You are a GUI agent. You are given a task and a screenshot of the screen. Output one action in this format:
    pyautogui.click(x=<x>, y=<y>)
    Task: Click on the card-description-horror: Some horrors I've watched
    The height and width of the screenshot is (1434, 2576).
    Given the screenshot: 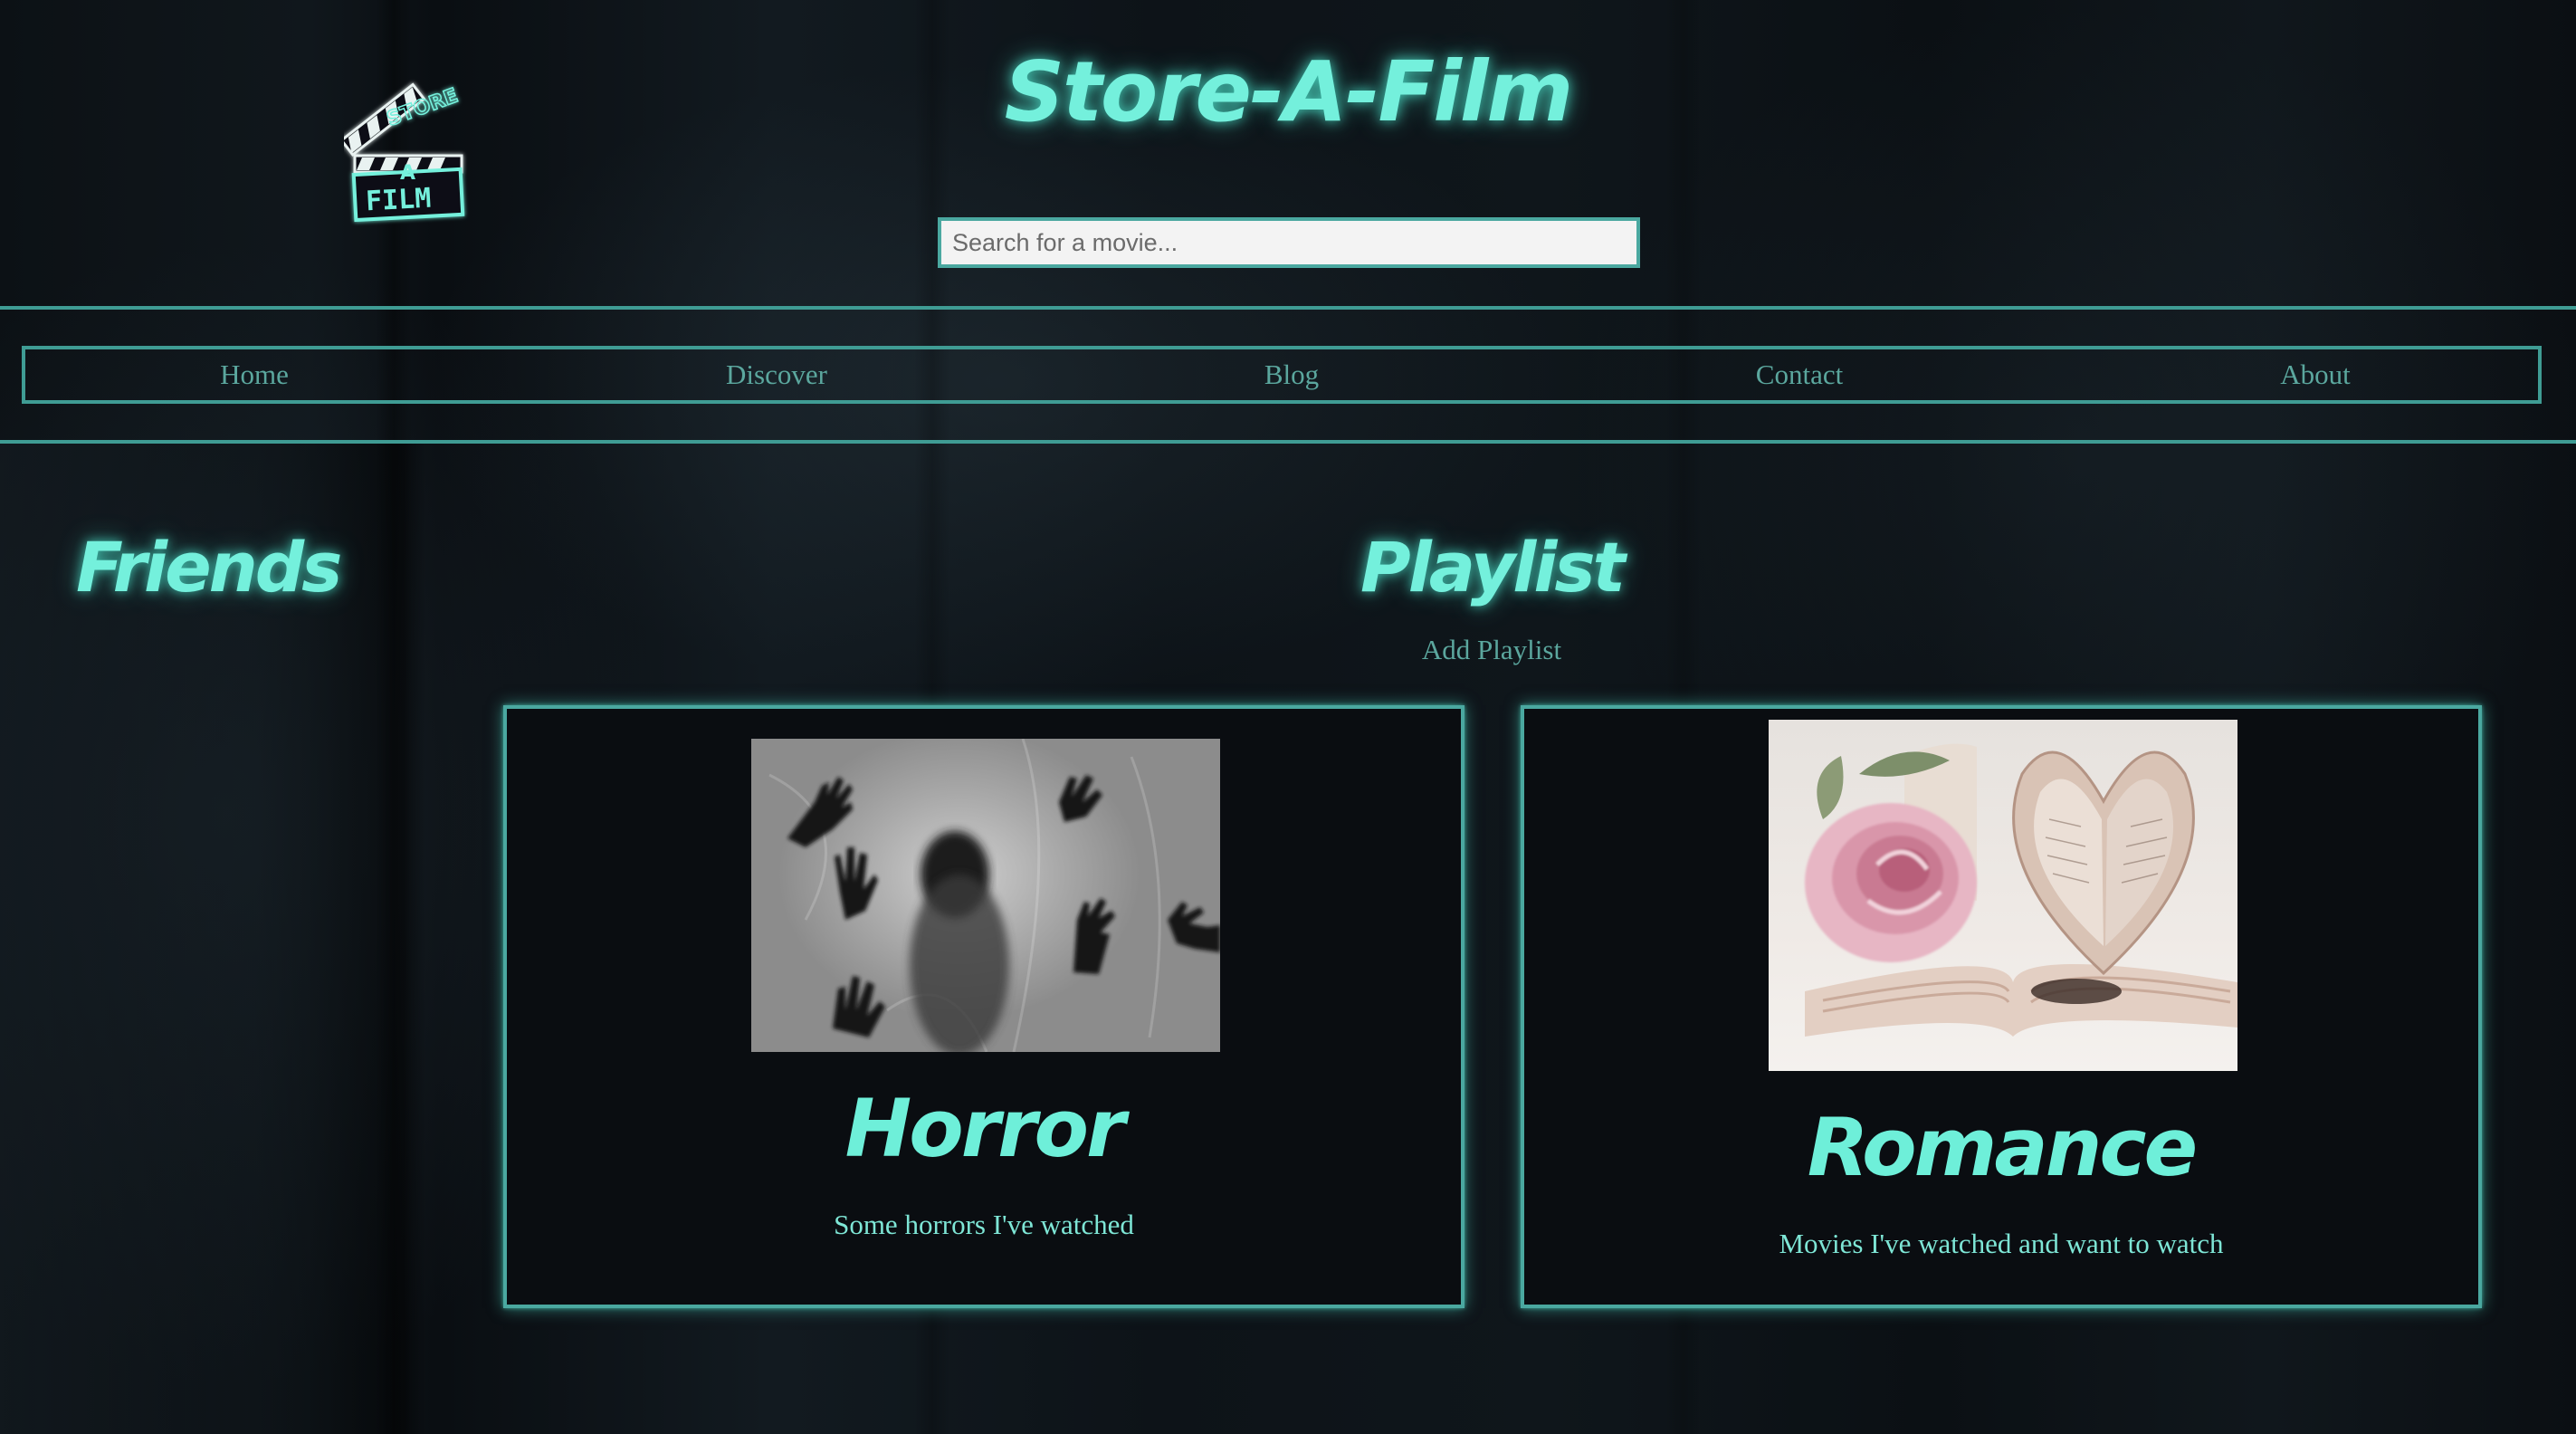 What is the action you would take?
    pyautogui.click(x=984, y=1224)
    